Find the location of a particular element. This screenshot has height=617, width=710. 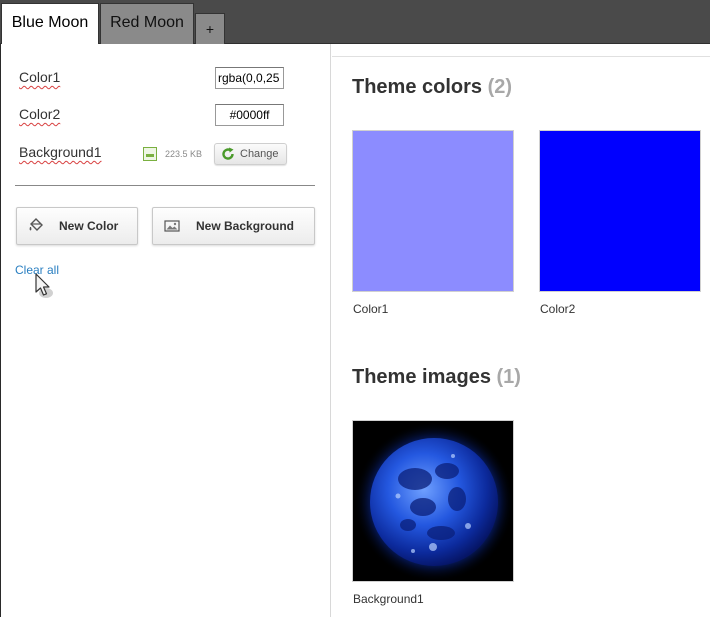

new-color-label: New Color is located at coordinates (89, 226).